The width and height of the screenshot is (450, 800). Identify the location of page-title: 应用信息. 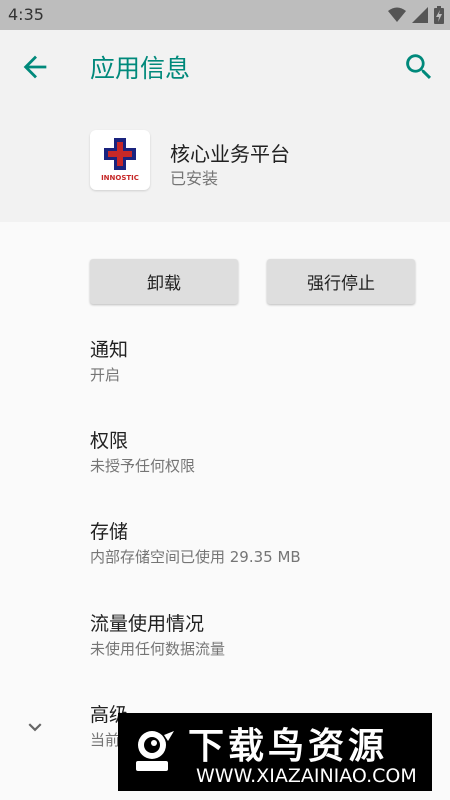
(140, 68).